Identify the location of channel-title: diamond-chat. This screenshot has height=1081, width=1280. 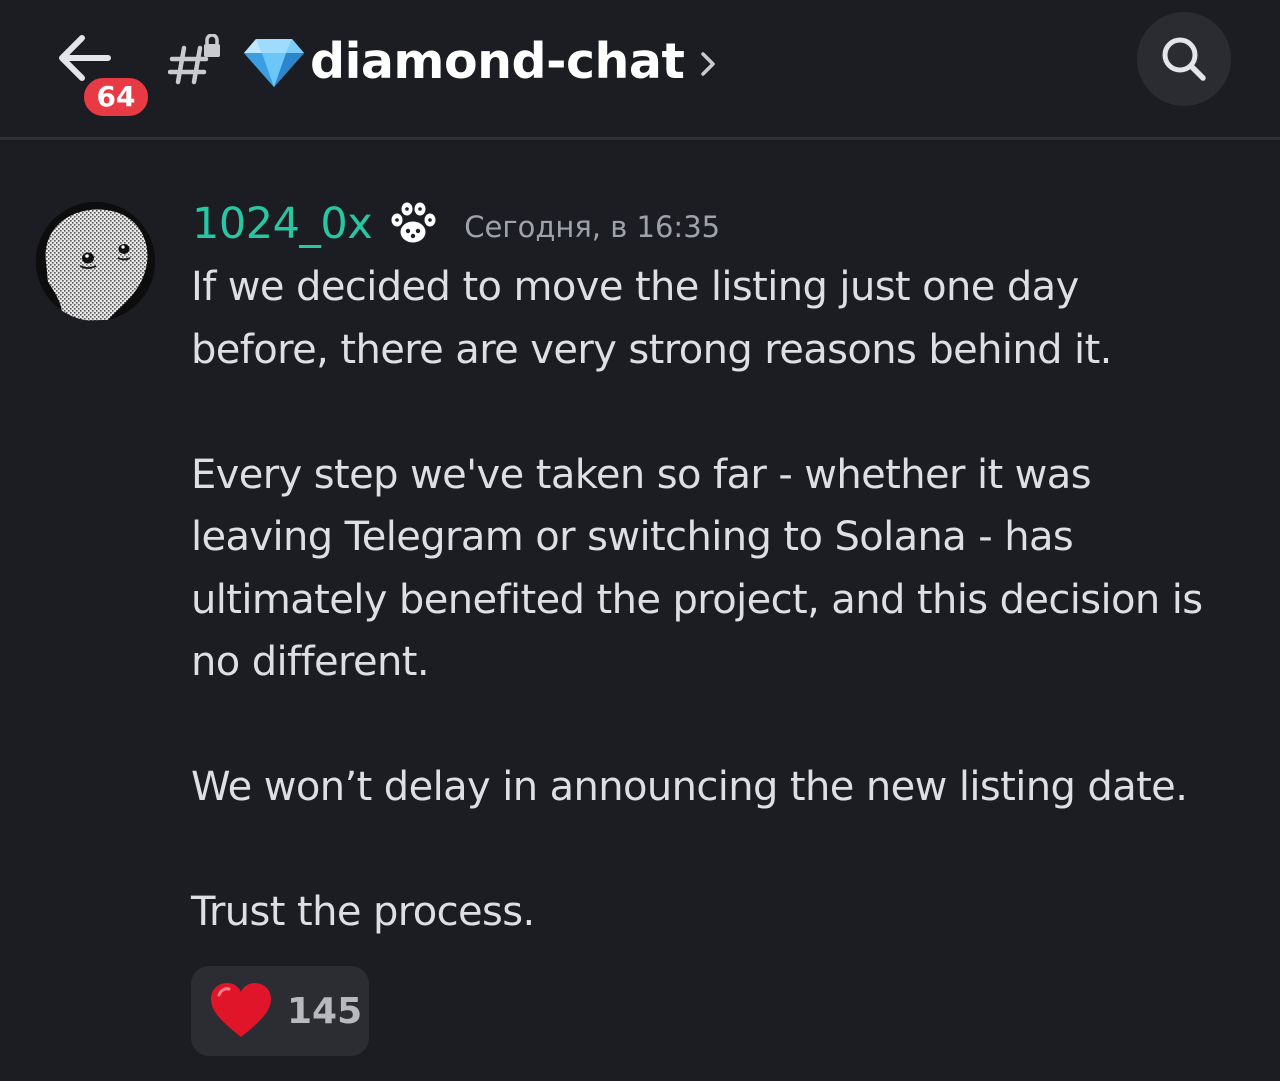
(480, 61).